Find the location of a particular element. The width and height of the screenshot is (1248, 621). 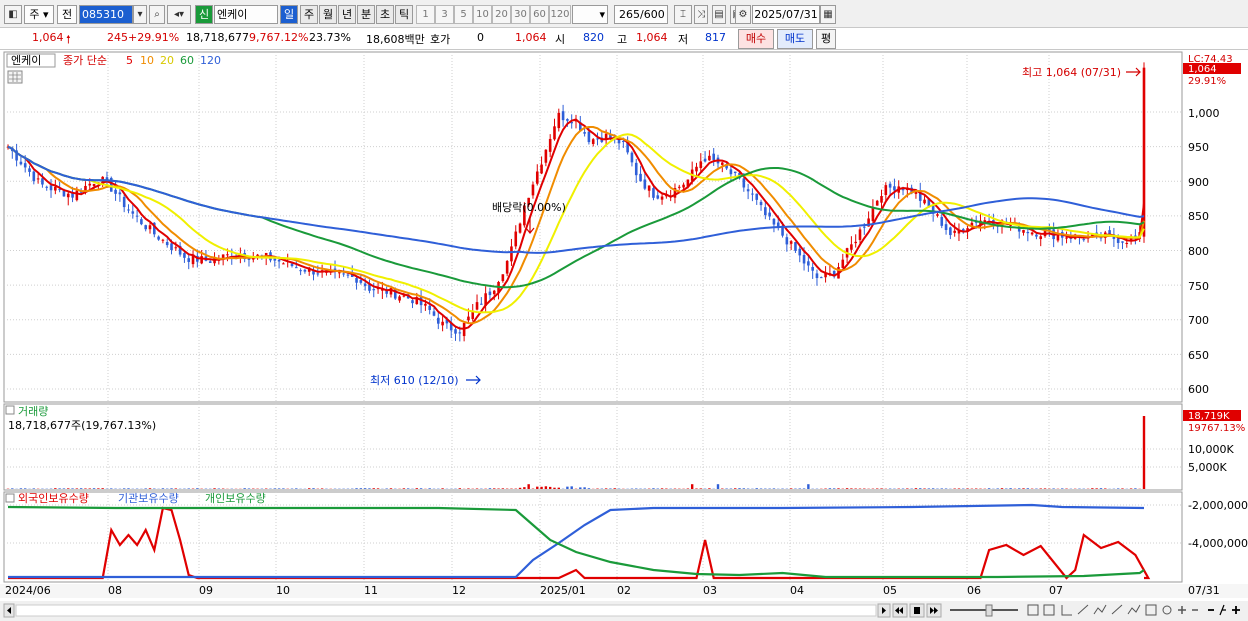

data-count-field: 265/600 is located at coordinates (641, 14).